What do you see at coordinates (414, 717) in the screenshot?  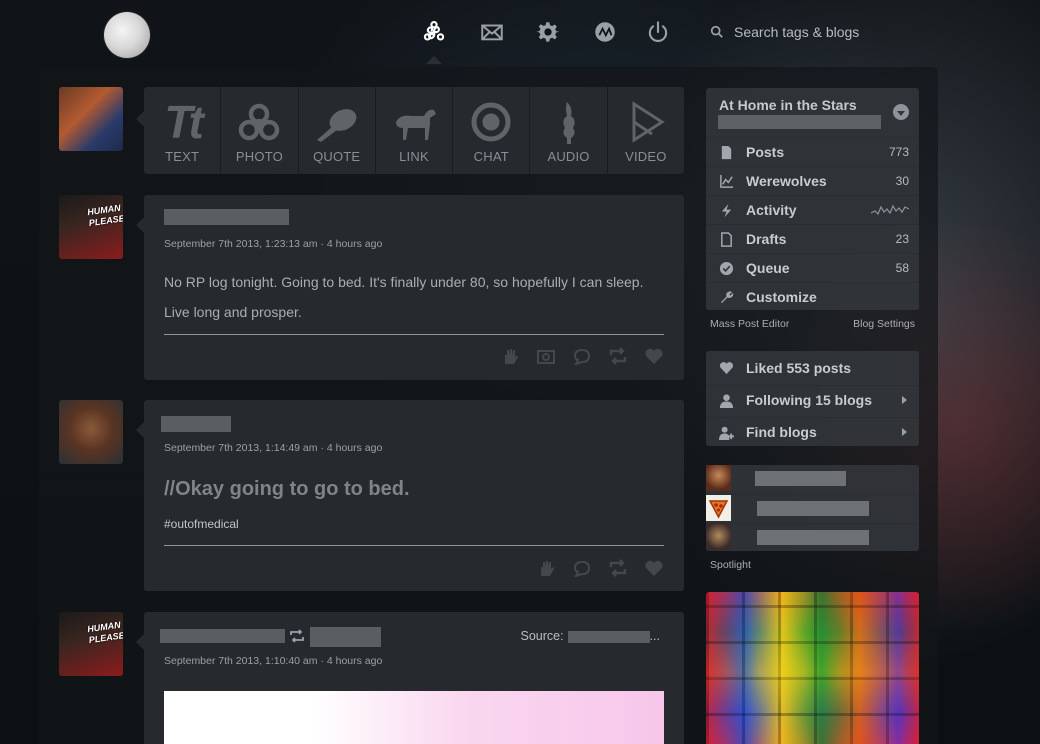 I see `post-photo` at bounding box center [414, 717].